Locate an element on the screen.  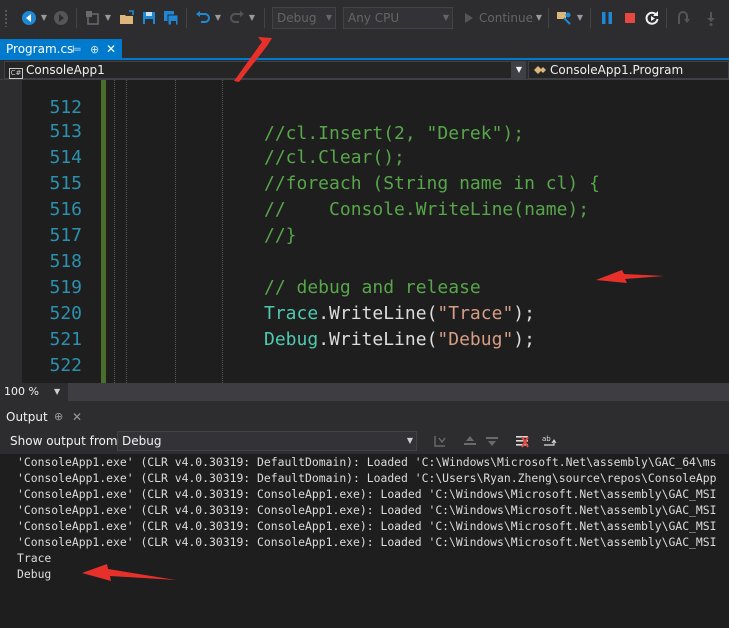
editor-status-strip: 100 % ▼ is located at coordinates (364, 392).